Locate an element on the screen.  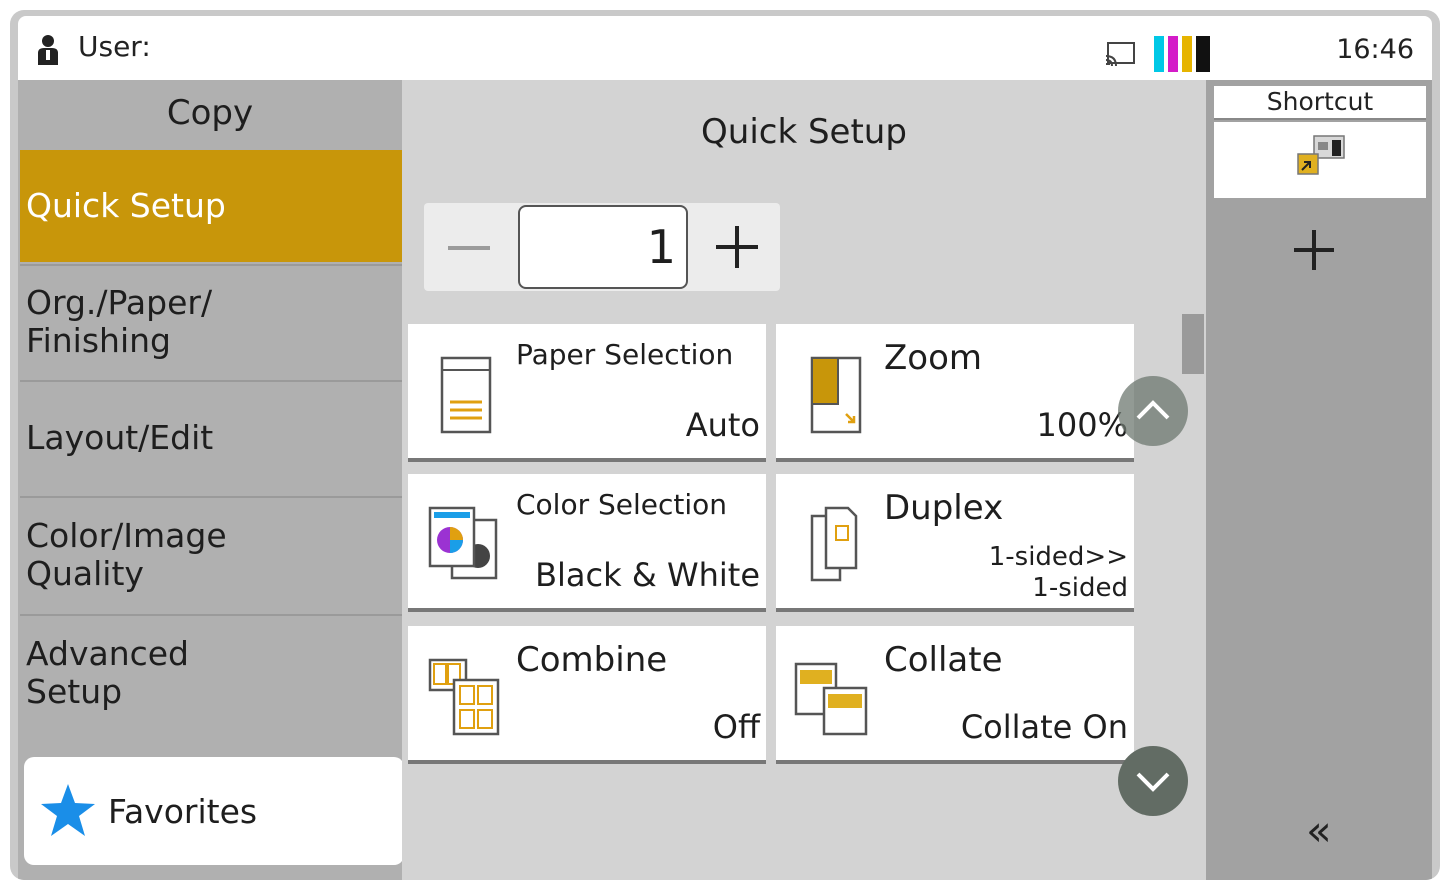
chevron-up-icon is located at coordinates (1153, 410).